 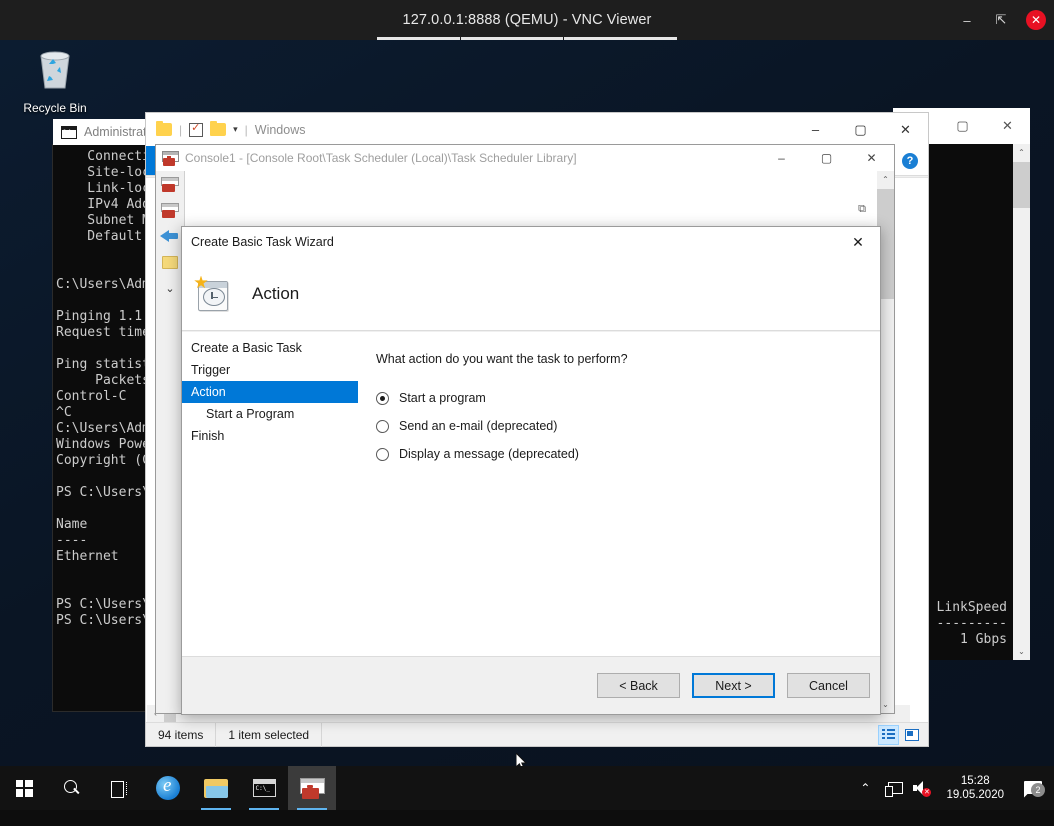 I want to click on view-mode-buttons, so click(x=903, y=734).